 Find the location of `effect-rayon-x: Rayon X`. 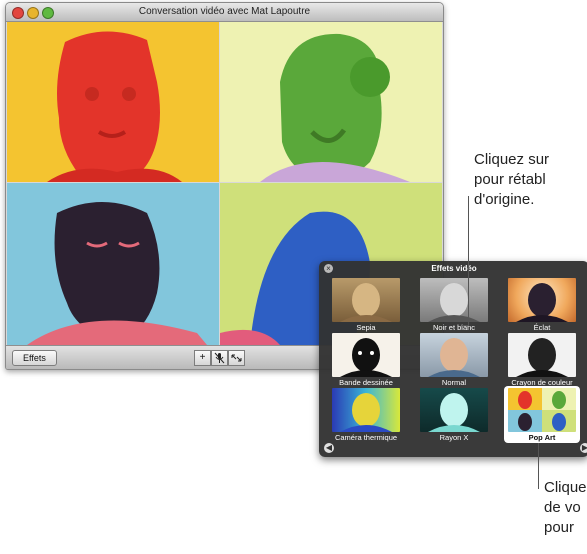

effect-rayon-x: Rayon X is located at coordinates (454, 415).